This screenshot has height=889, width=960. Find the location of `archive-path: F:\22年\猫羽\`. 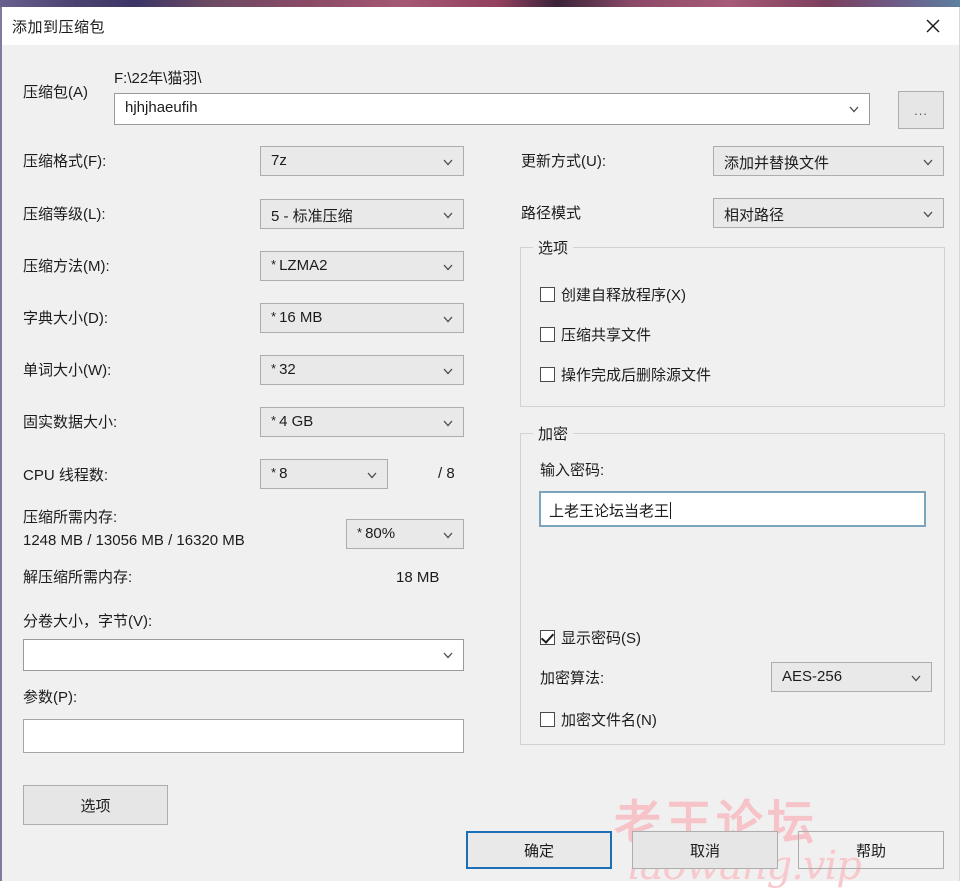

archive-path: F:\22年\猫羽\ is located at coordinates (158, 78).